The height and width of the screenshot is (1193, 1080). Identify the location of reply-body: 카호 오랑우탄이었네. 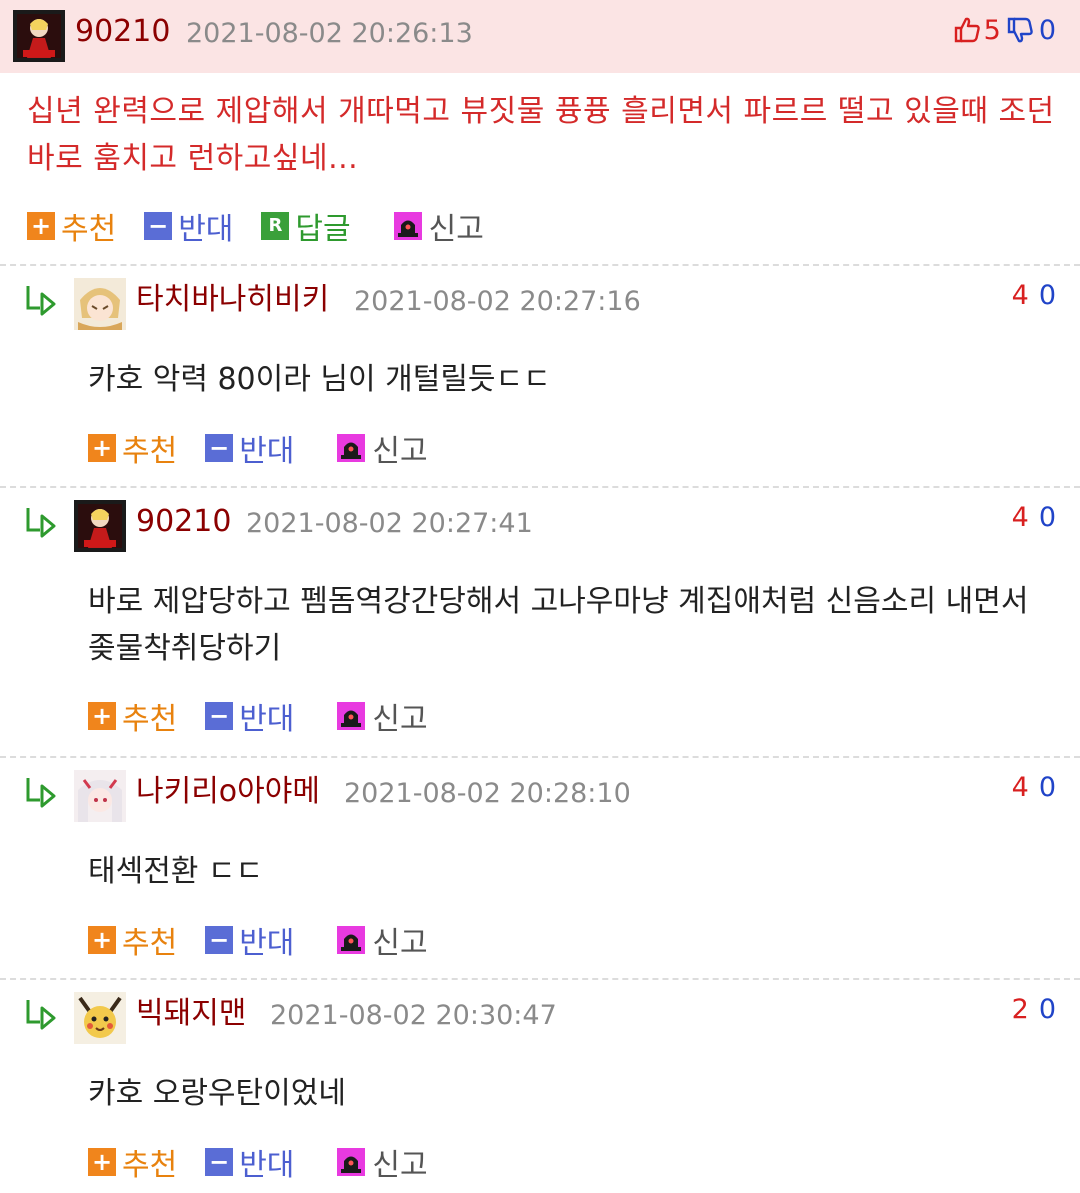
(217, 1093).